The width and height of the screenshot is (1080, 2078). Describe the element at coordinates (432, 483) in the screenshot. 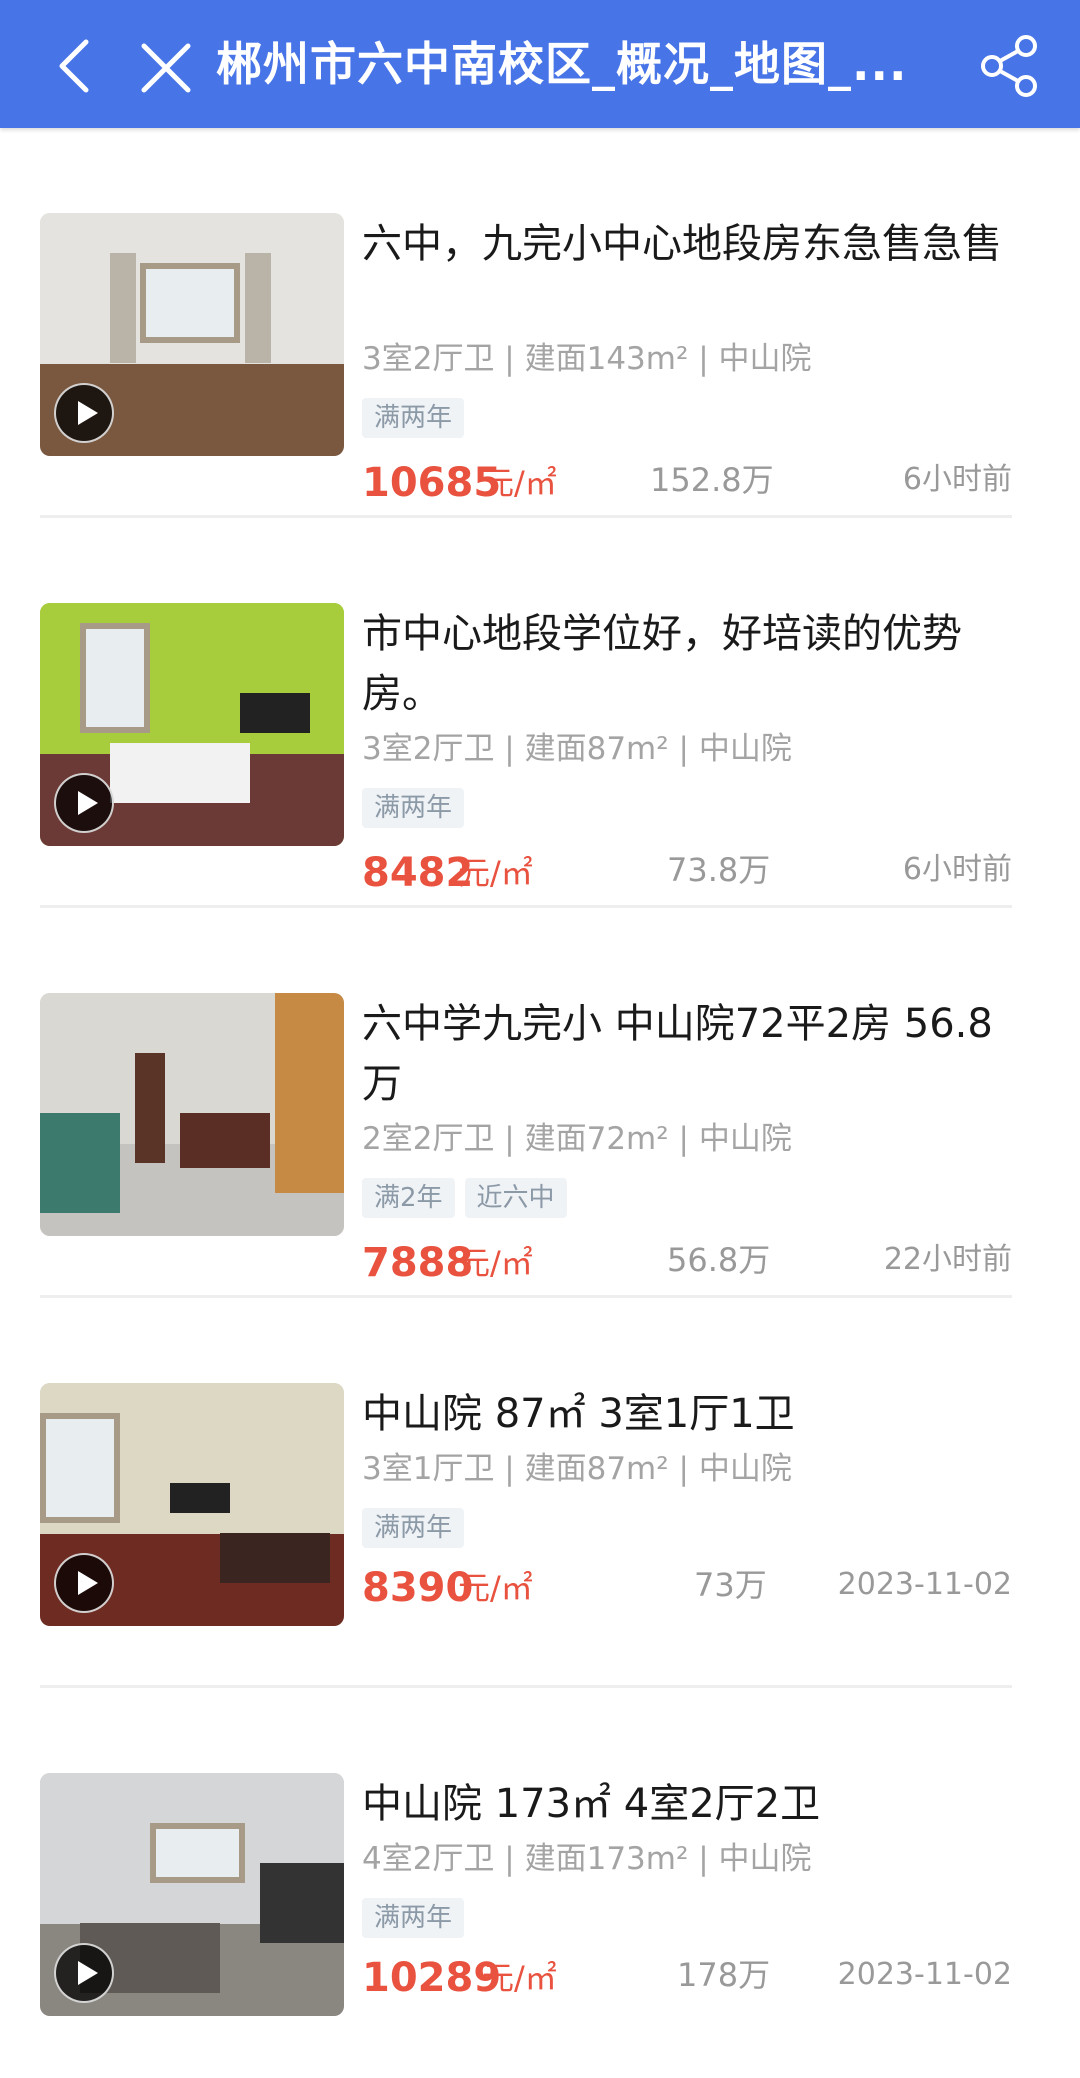

I see `unit-price: 10685` at that location.